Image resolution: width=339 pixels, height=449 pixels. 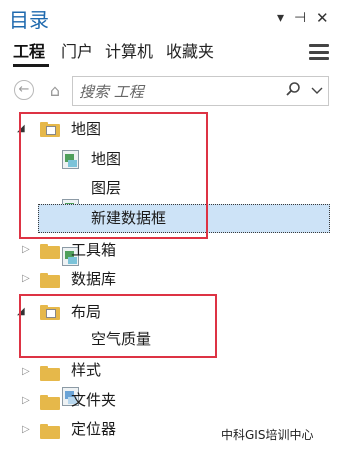 I want to click on watermark: 中科GIS培训中心, so click(x=267, y=435).